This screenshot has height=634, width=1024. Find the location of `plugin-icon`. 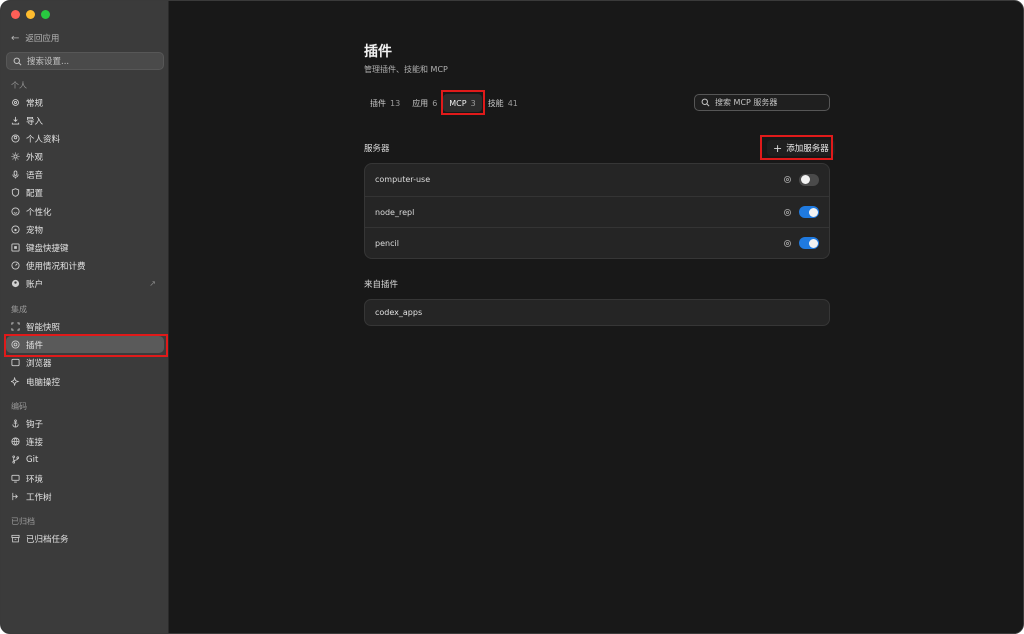

plugin-icon is located at coordinates (15, 344).